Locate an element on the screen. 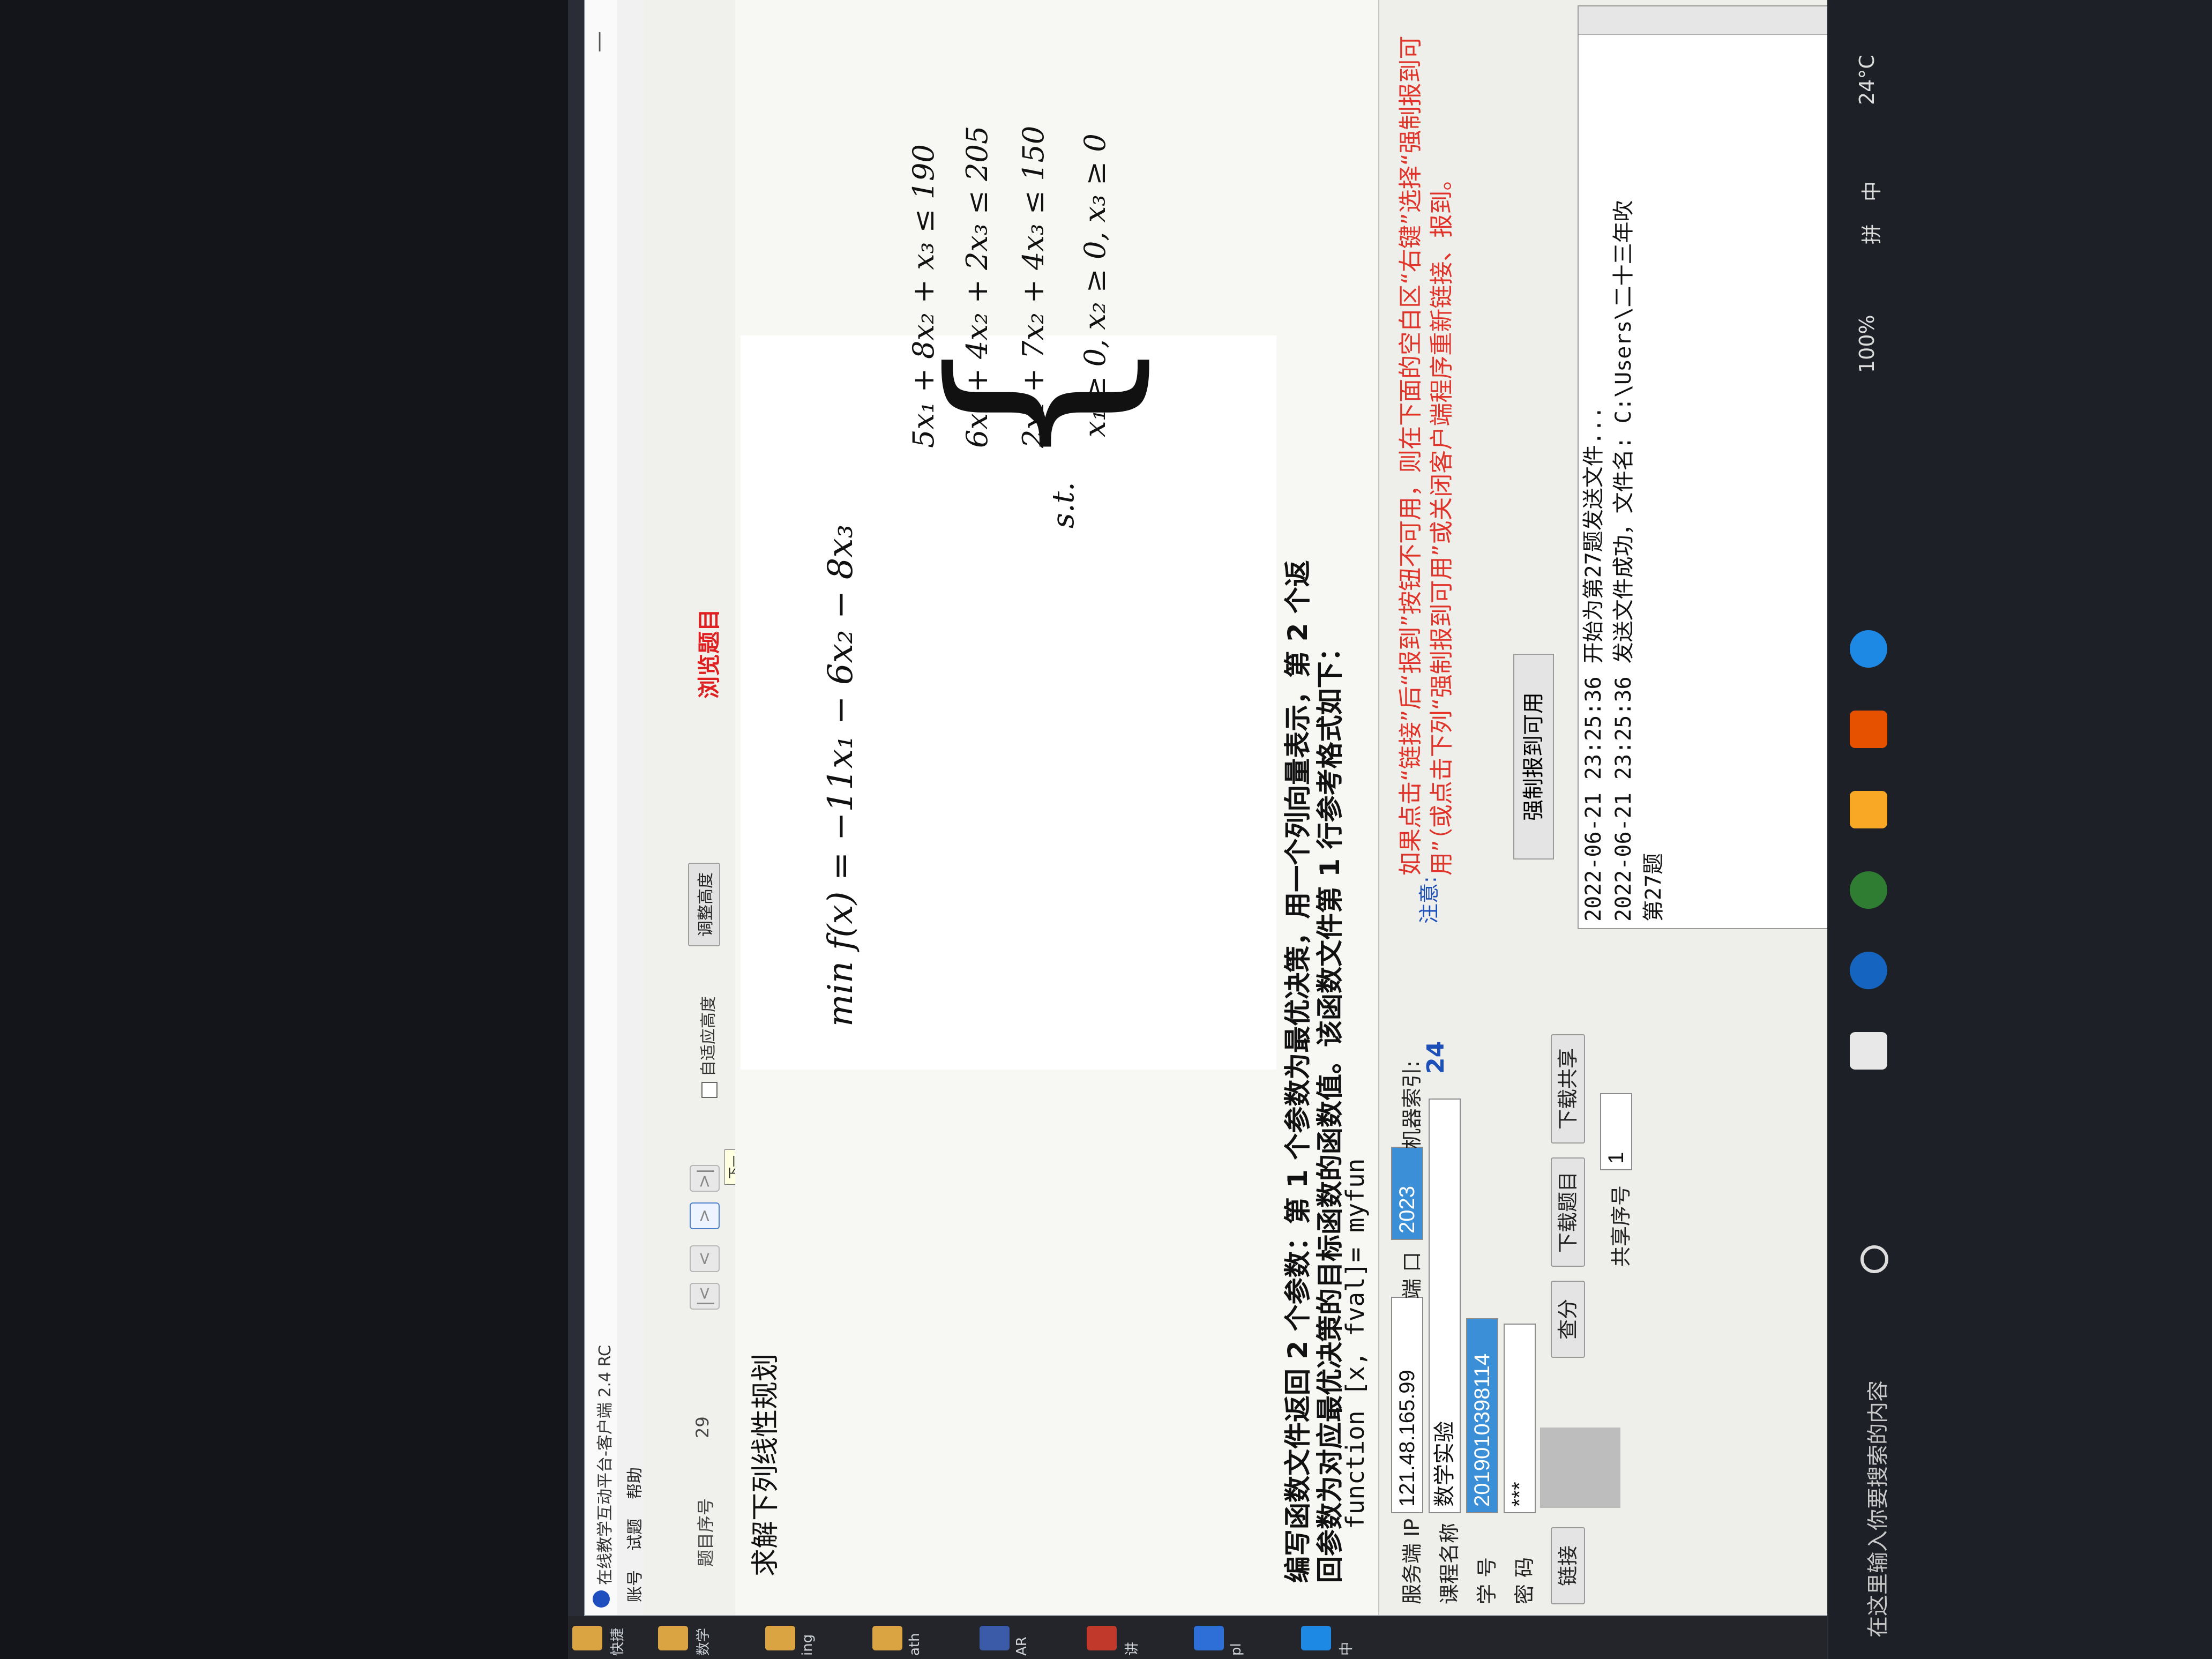 Image resolution: width=2212 pixels, height=1659 pixels. desktop-shortcut: 中 is located at coordinates (1331, 1637).